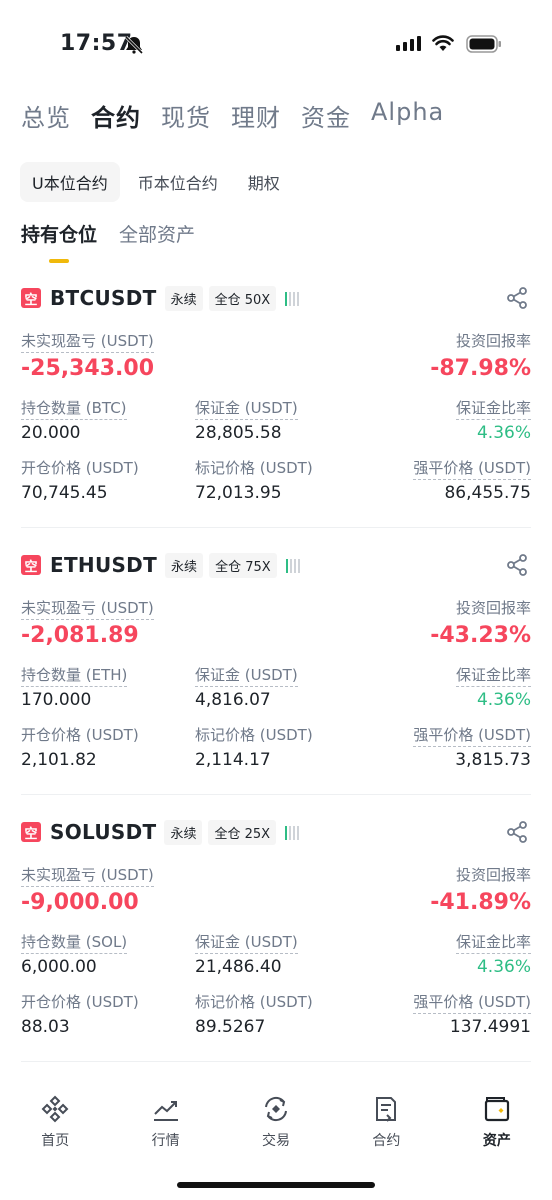 This screenshot has width=552, height=1200. Describe the element at coordinates (493, 760) in the screenshot. I see `liquidation-price-value: 3,815.73` at that location.